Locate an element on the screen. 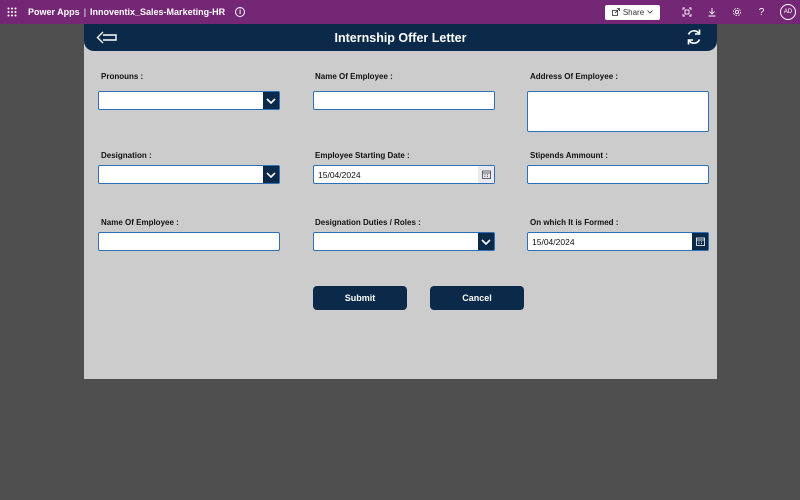 The image size is (800, 500). employee-name-label: Name Of Employee : is located at coordinates (354, 76).